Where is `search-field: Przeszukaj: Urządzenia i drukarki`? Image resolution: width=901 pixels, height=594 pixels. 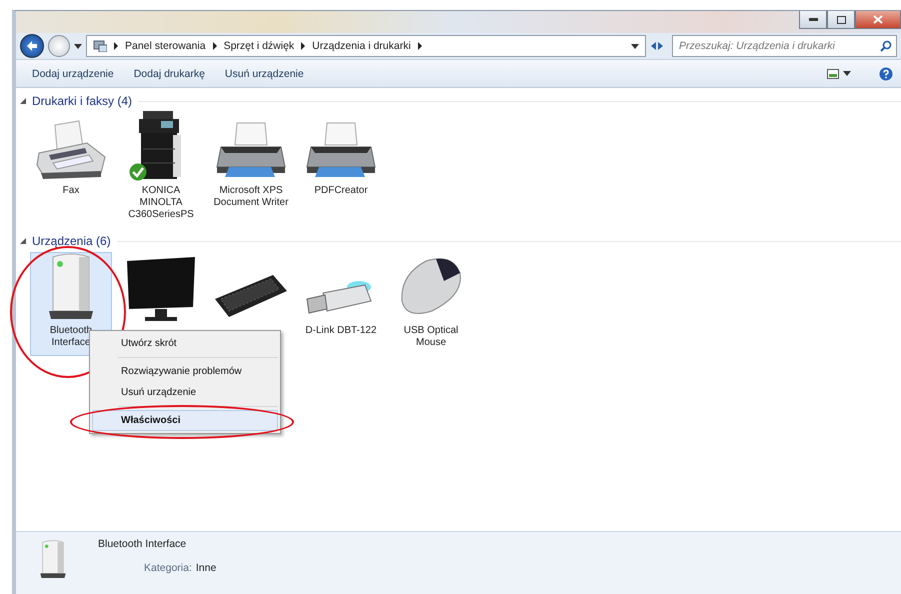
search-field: Przeszukaj: Urządzenia i drukarki is located at coordinates (784, 46).